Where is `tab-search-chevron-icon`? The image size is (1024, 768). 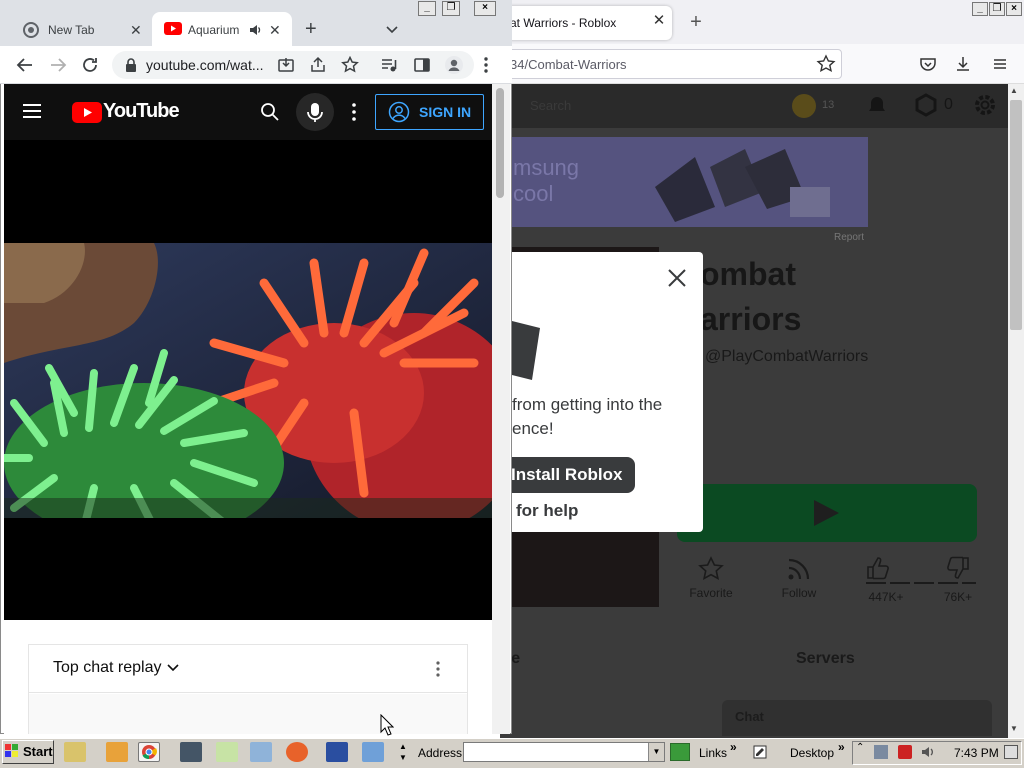
tab-search-chevron-icon is located at coordinates (392, 29).